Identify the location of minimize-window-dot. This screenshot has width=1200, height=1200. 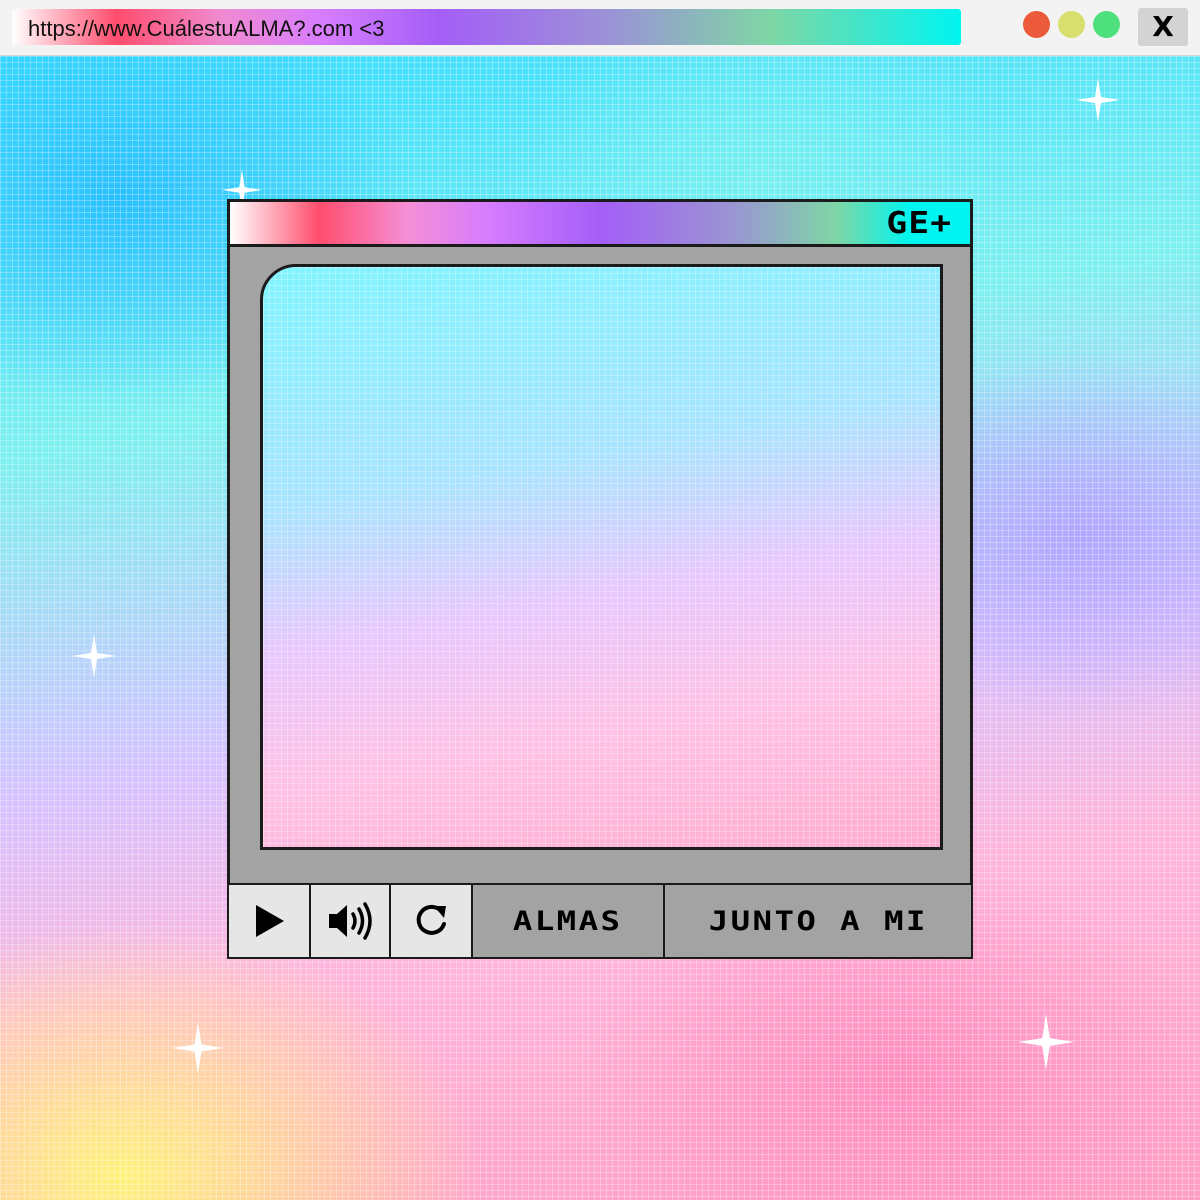
(1071, 24).